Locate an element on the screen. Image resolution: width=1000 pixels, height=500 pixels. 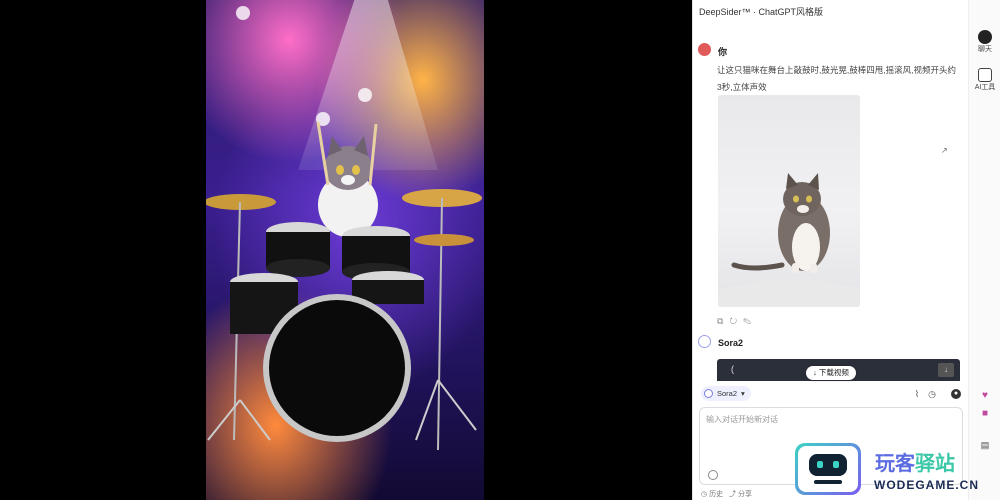
user-prompt-text: 让这只猫咪在舞台上敲鼓时,鼓光晃,鼓棒四甩,摇滚风,视频开头约3秒,立体声效 is located at coordinates (836, 78).